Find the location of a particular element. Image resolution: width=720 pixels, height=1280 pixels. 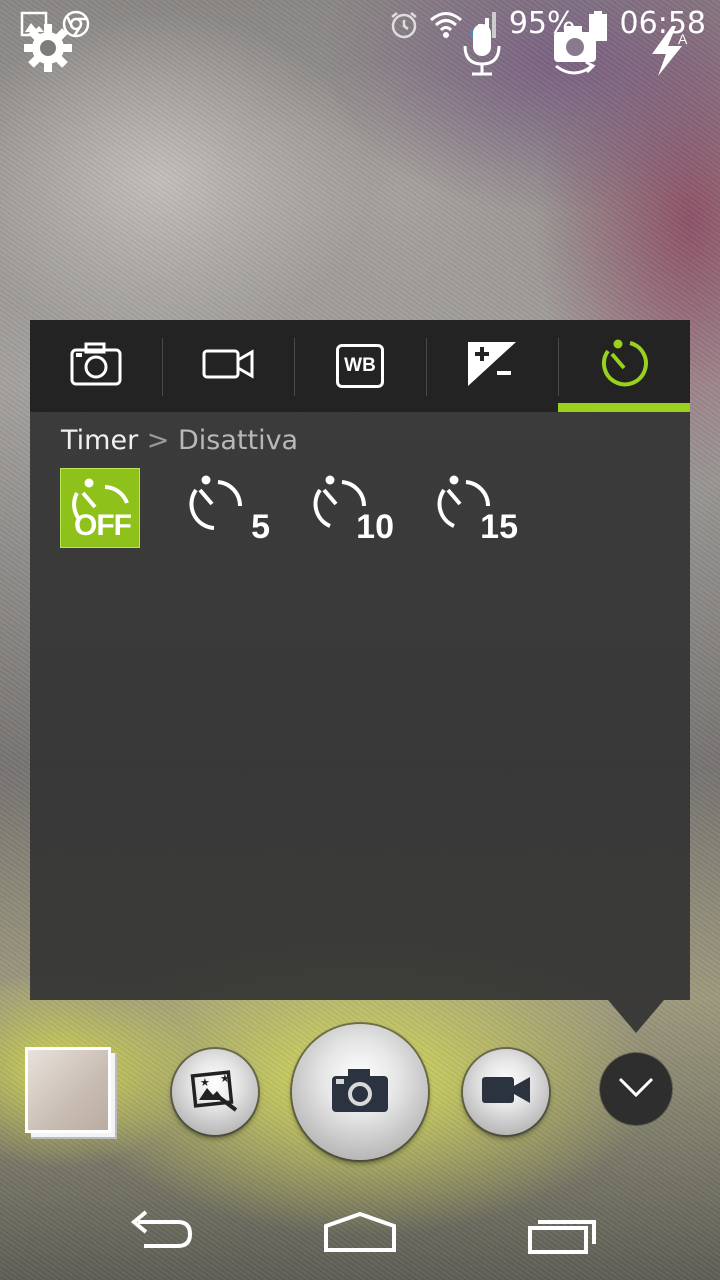

back-icon is located at coordinates (160, 1233).